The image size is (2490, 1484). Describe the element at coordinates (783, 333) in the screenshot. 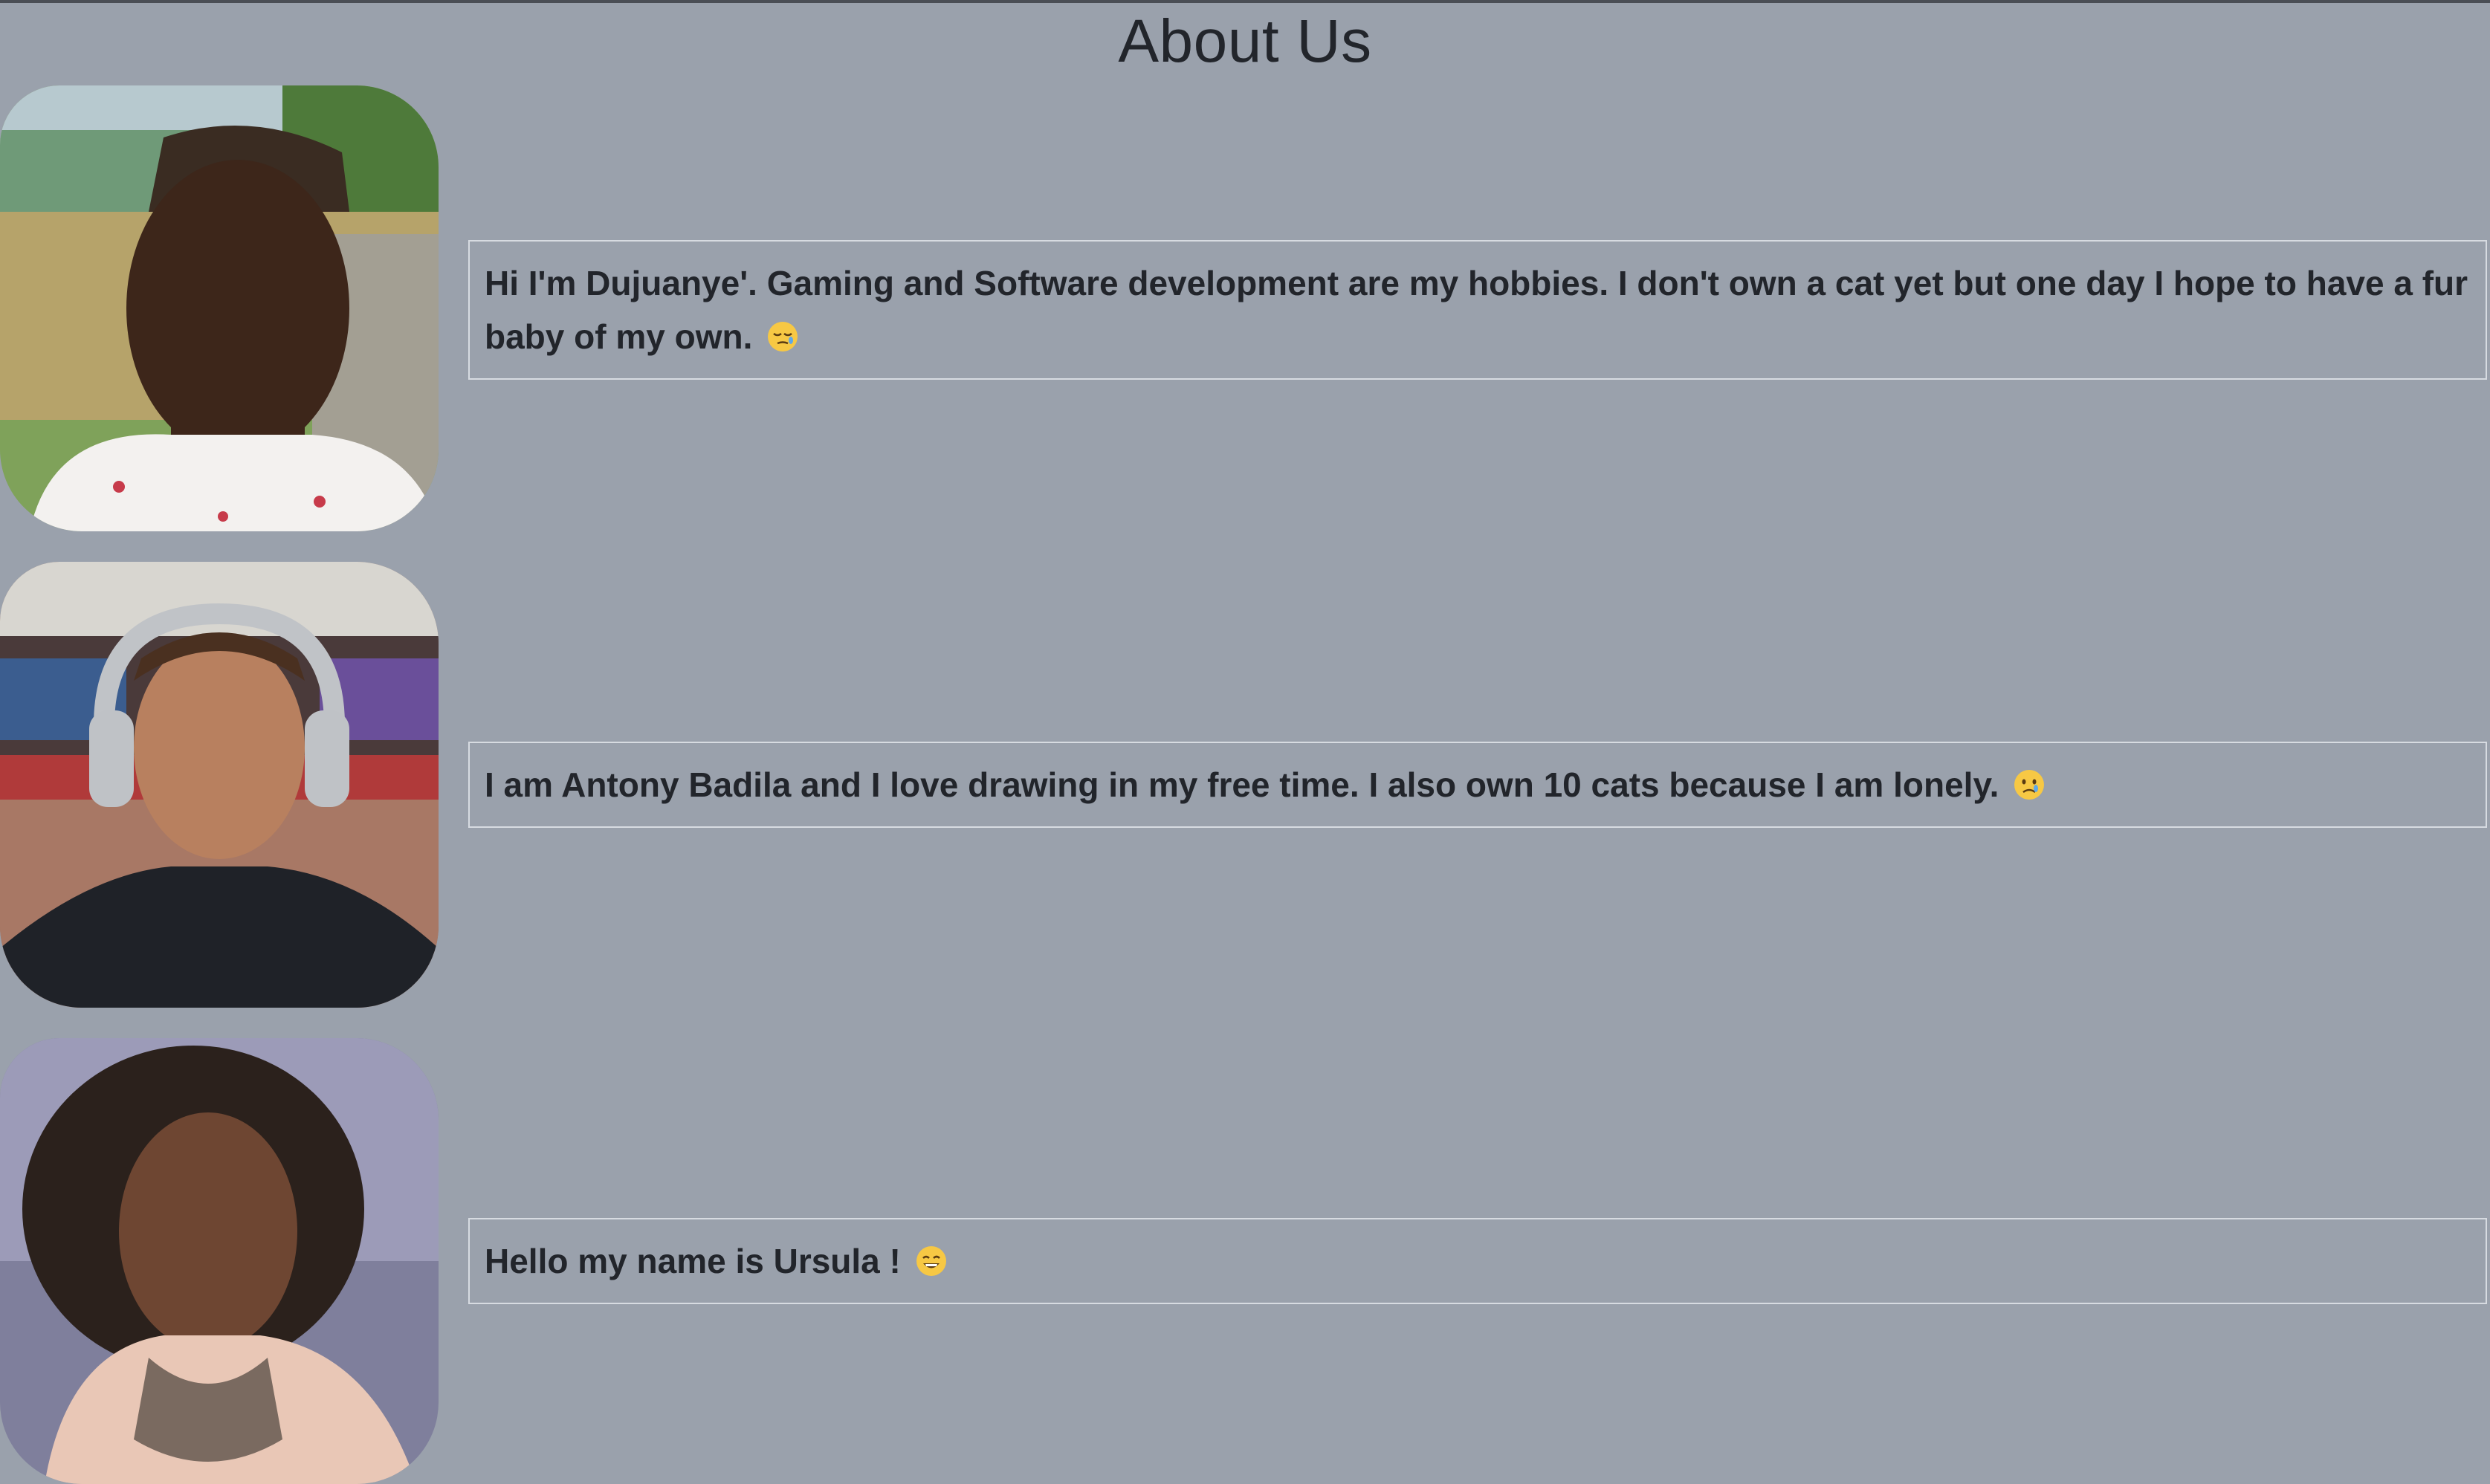

I see `sleepy-face-icon` at that location.